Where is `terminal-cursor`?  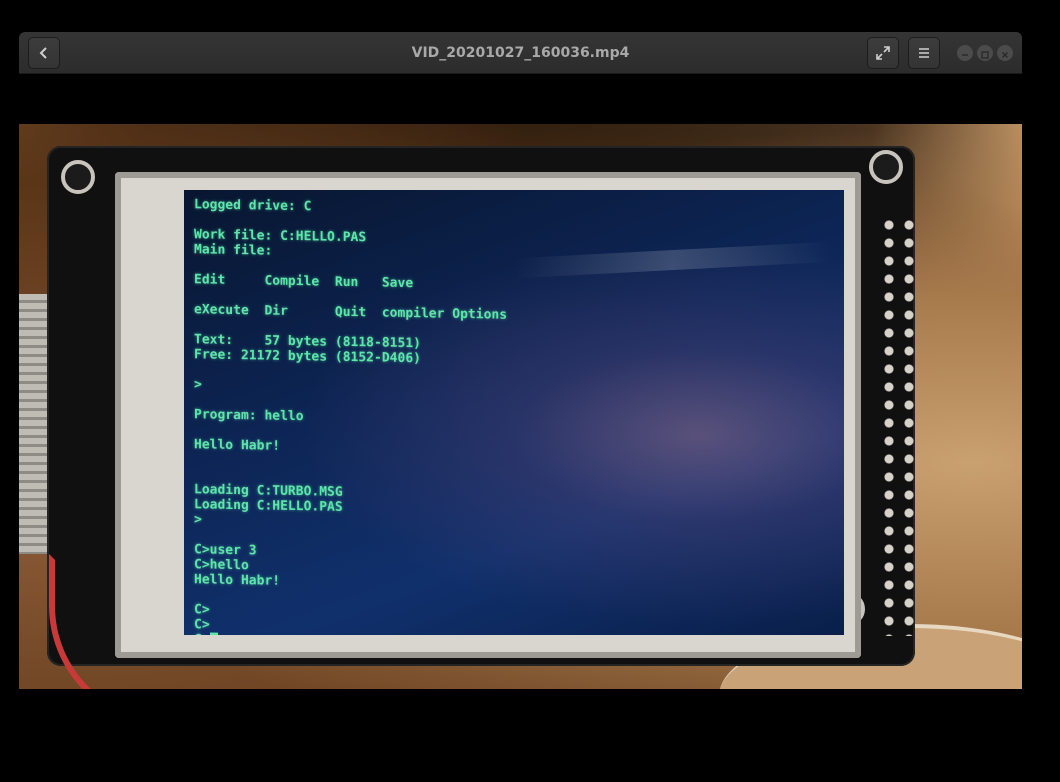 terminal-cursor is located at coordinates (213, 633).